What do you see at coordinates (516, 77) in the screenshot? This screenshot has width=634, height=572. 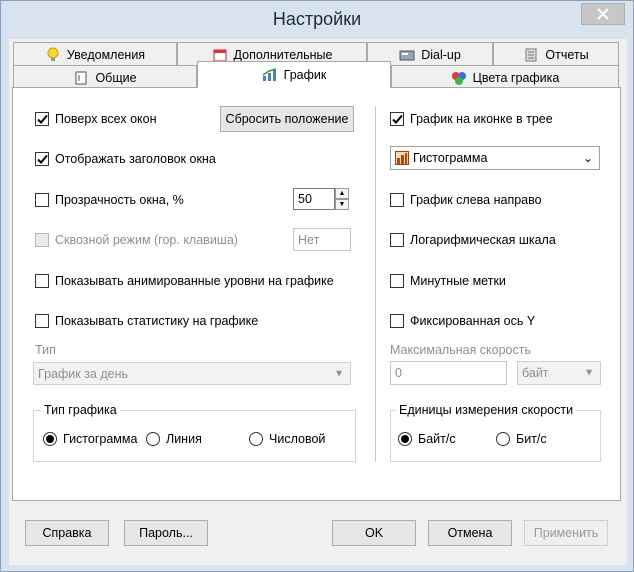 I see `tab-label: Цвета графика` at bounding box center [516, 77].